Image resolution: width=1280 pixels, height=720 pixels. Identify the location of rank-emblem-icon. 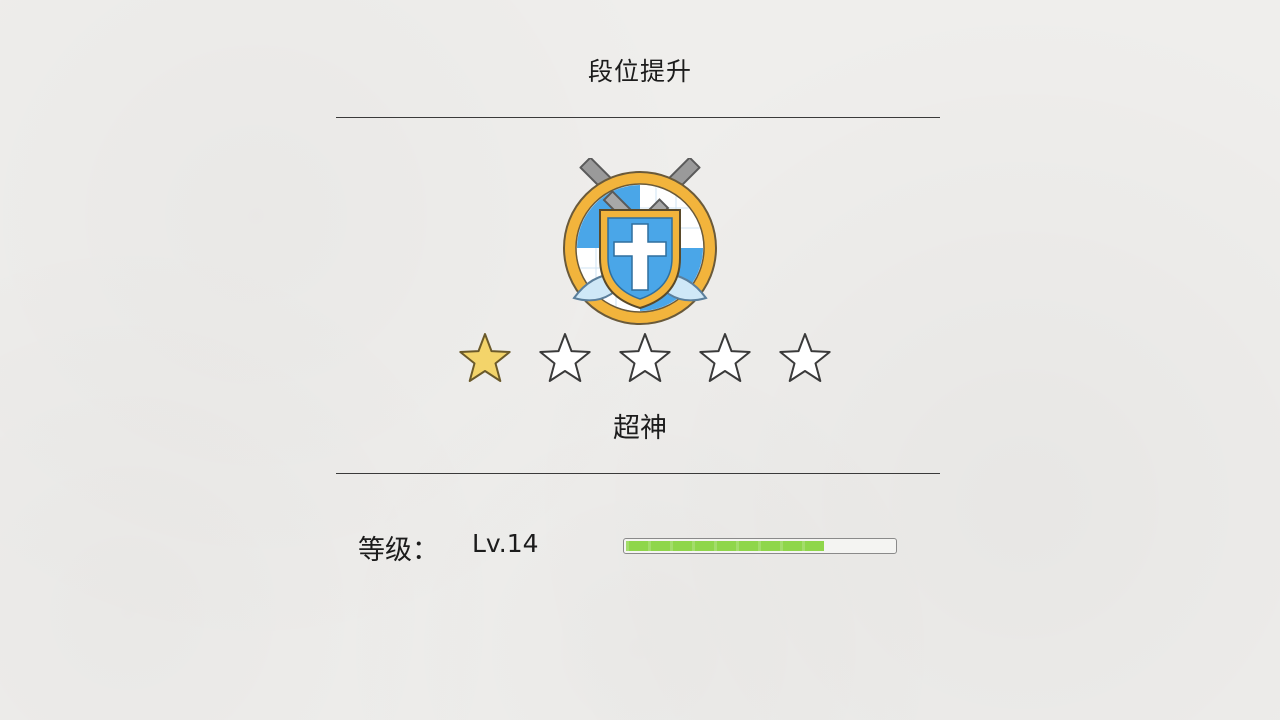
(640, 242).